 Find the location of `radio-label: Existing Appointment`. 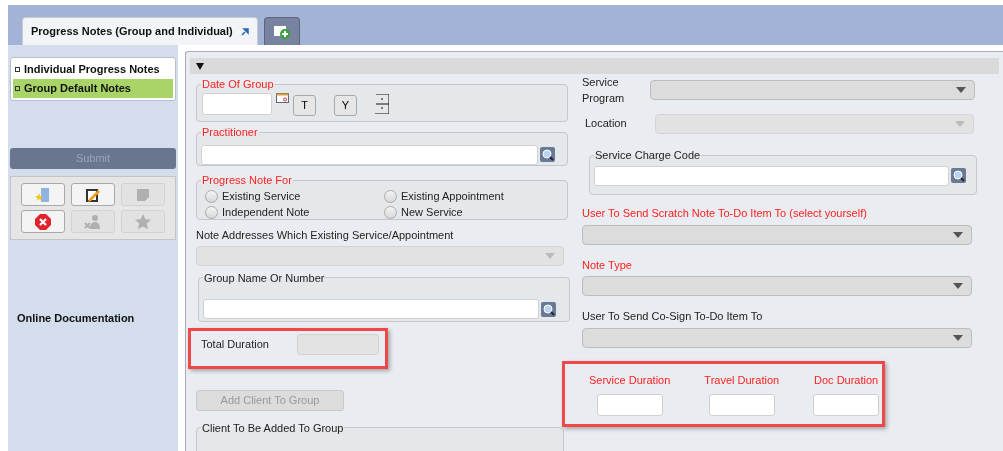

radio-label: Existing Appointment is located at coordinates (452, 197).